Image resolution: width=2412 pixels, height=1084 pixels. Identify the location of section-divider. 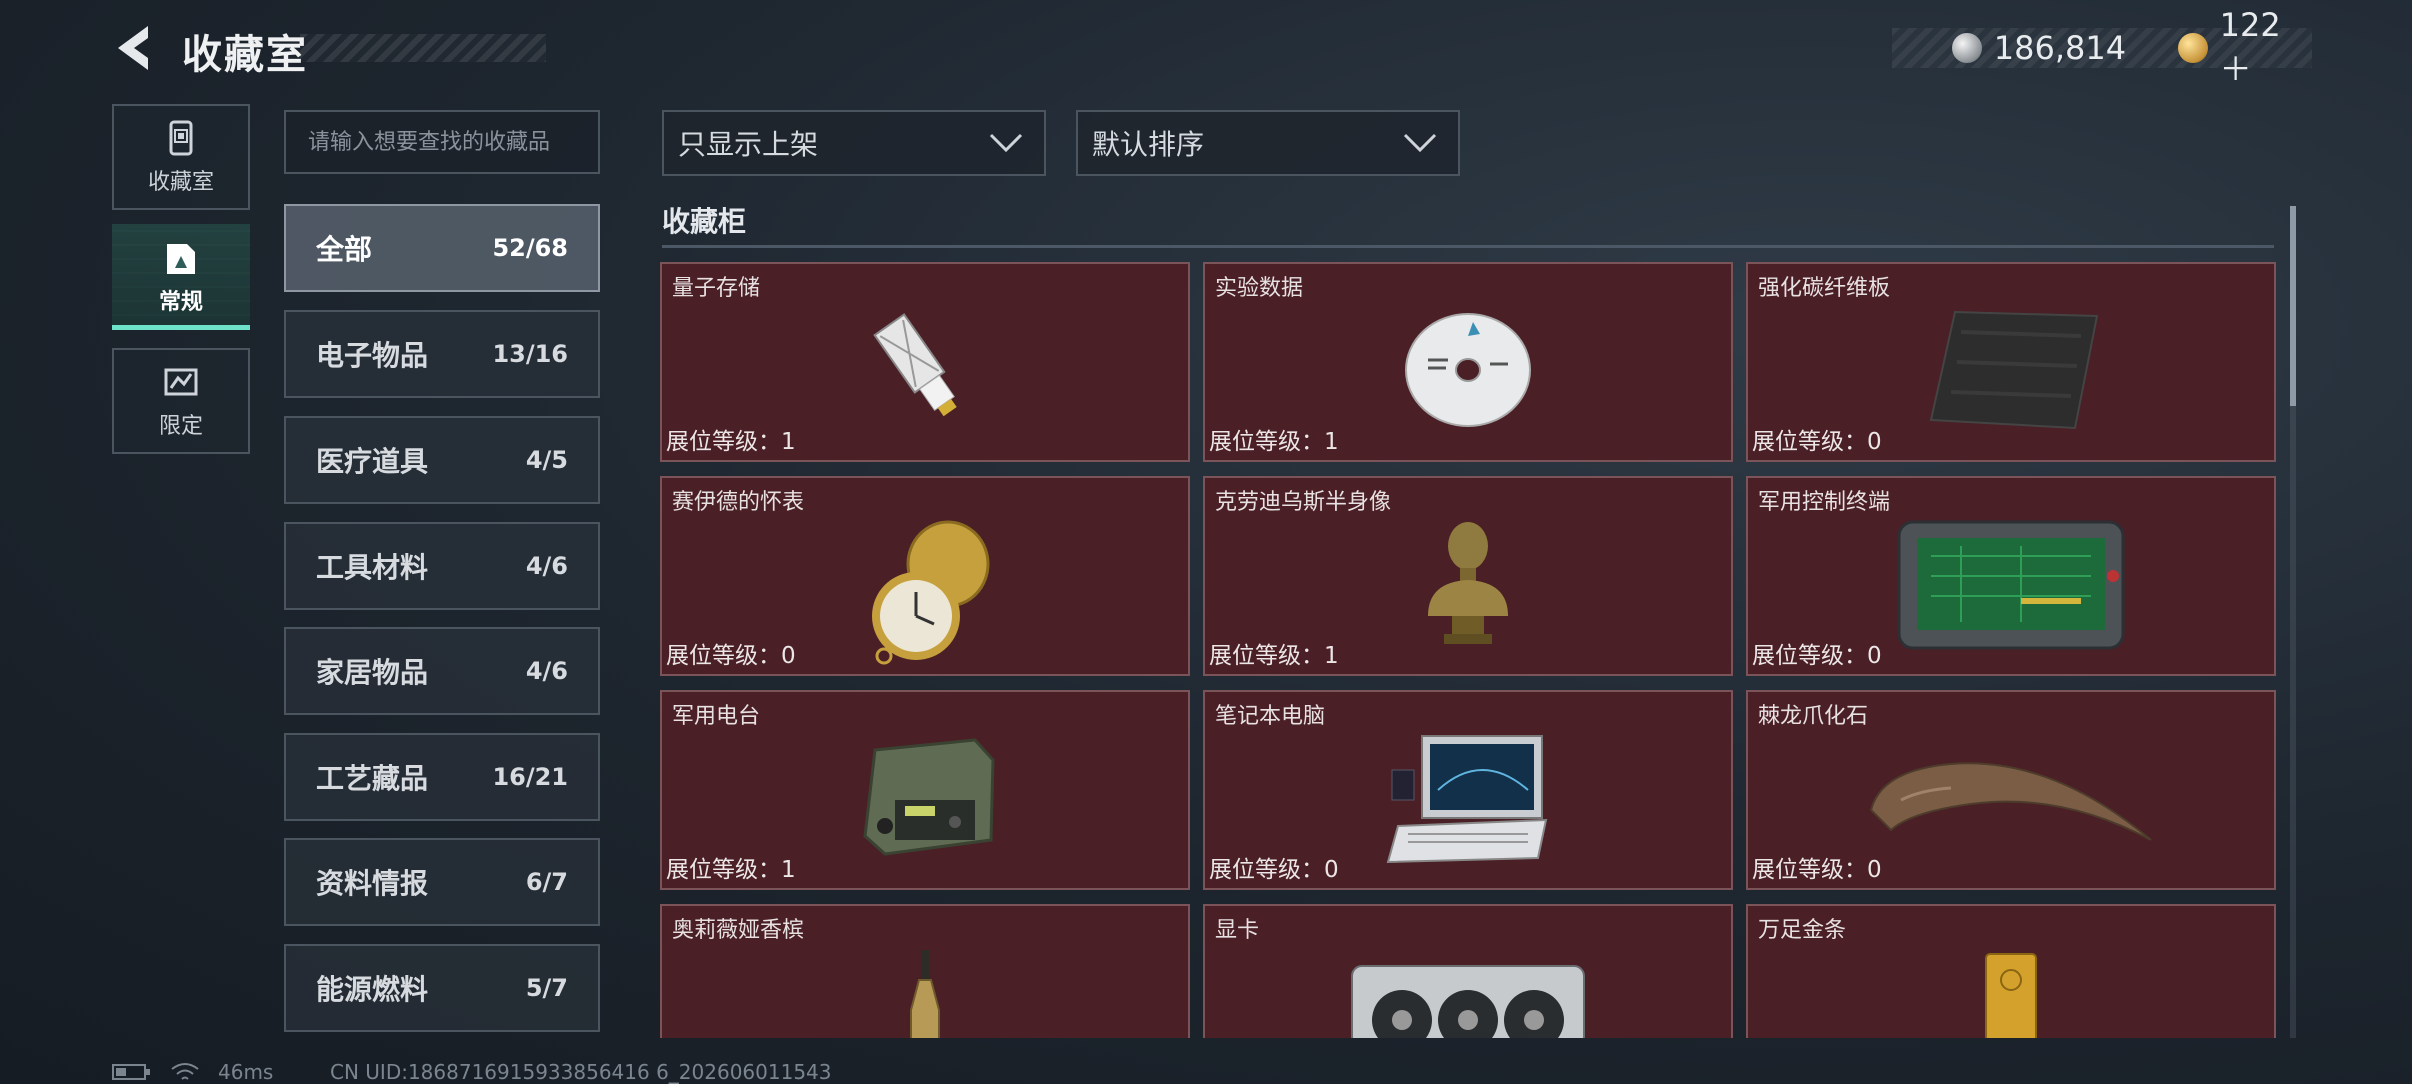
(1468, 246).